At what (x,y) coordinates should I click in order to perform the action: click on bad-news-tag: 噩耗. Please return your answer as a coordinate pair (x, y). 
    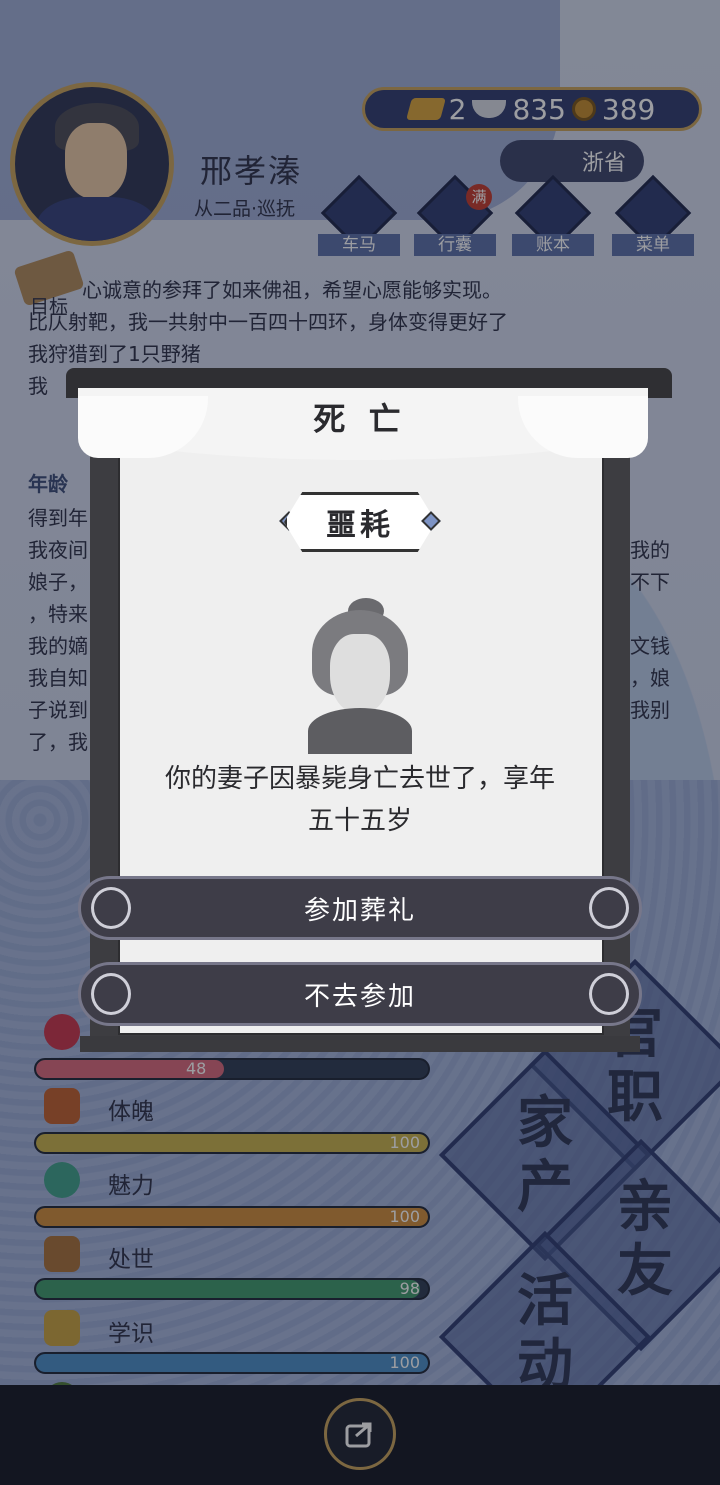
    Looking at the image, I should click on (360, 522).